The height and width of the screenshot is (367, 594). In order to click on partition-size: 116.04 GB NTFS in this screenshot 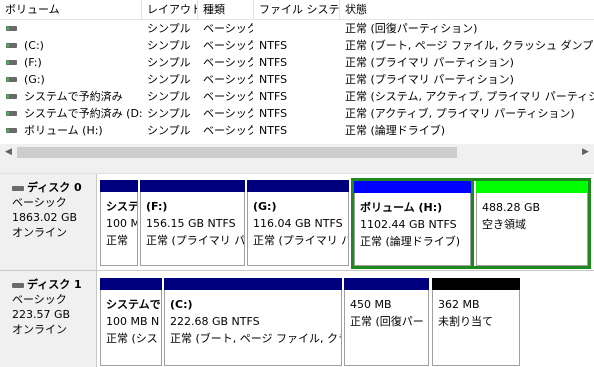, I will do `click(298, 223)`.